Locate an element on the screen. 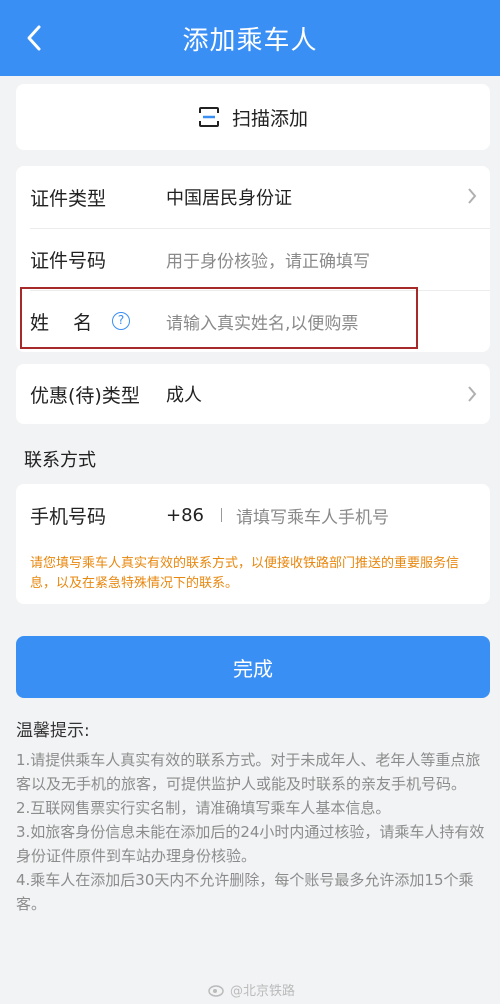 This screenshot has height=1004, width=500. tip-item: 4.乘车人在添加后30天内不允许删除，每个账号最多允许添加15个乘客。 is located at coordinates (245, 892).